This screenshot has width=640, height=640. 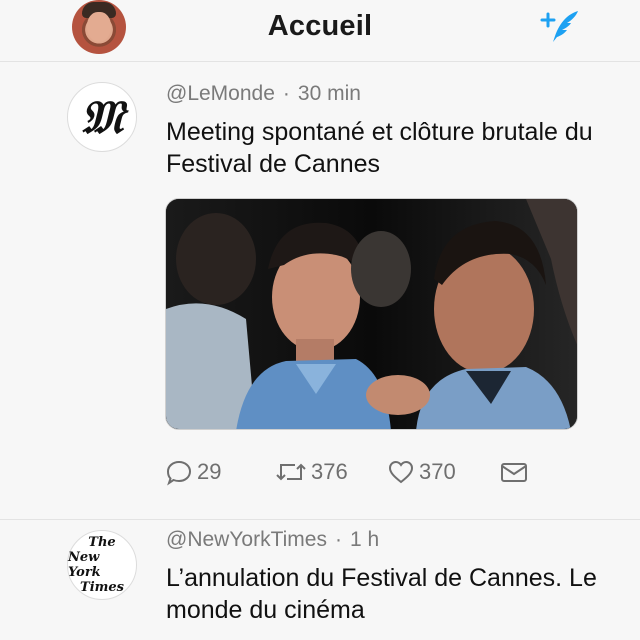 I want to click on nyt-logo-line: Times, so click(x=102, y=587).